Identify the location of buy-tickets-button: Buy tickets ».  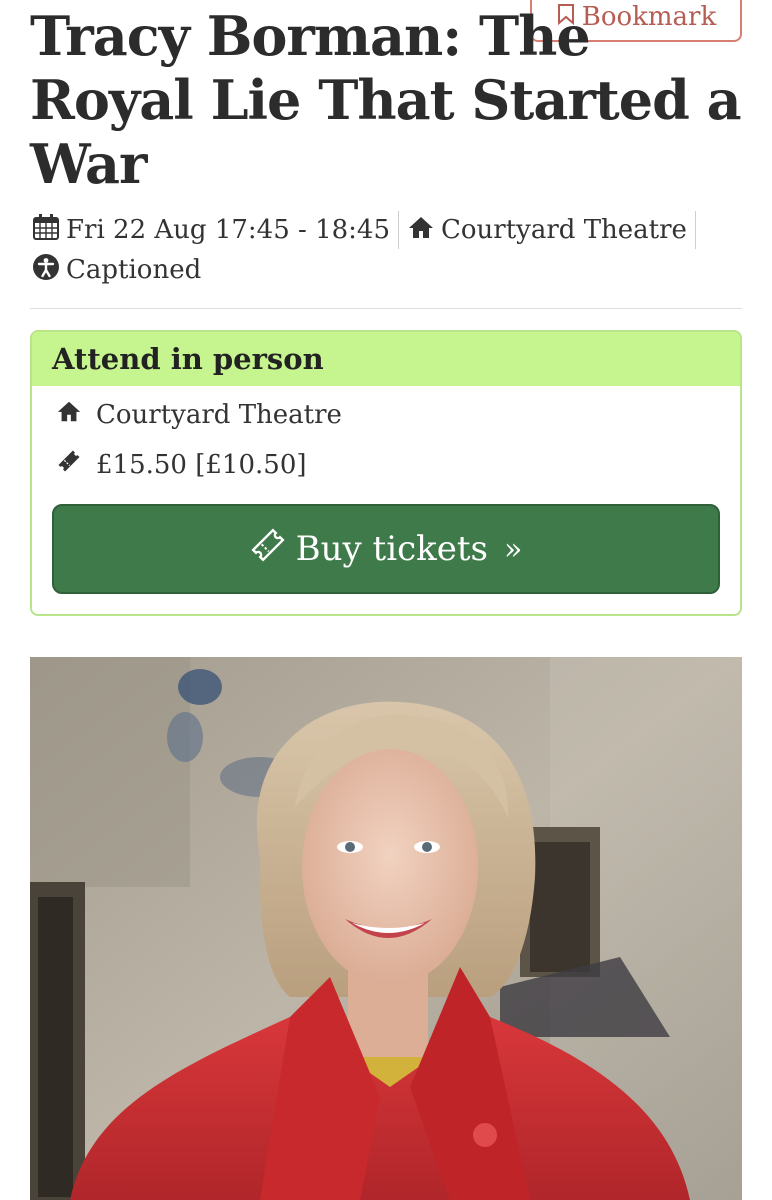
(386, 549).